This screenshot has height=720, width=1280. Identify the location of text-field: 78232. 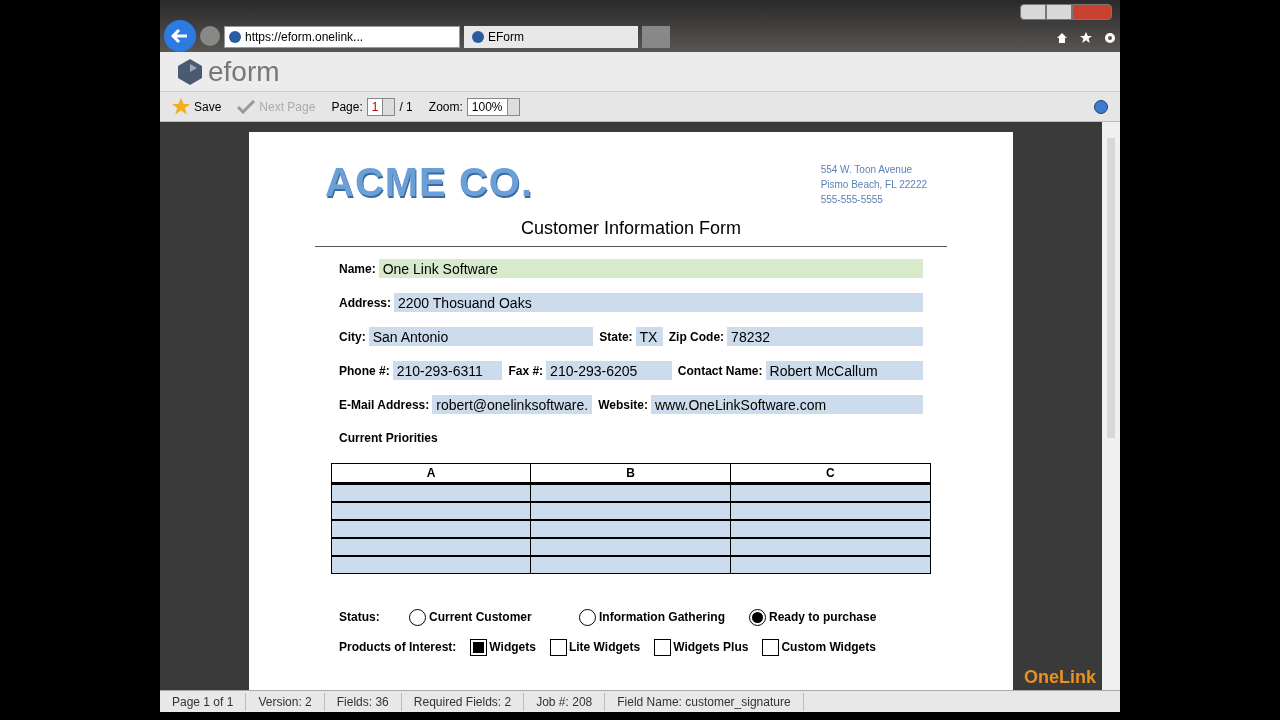
(825, 336).